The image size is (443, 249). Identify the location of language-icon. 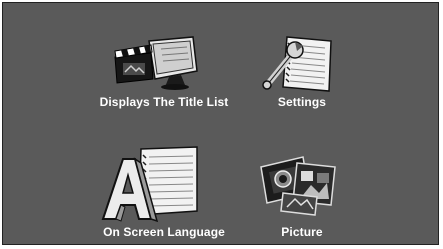
(149, 184).